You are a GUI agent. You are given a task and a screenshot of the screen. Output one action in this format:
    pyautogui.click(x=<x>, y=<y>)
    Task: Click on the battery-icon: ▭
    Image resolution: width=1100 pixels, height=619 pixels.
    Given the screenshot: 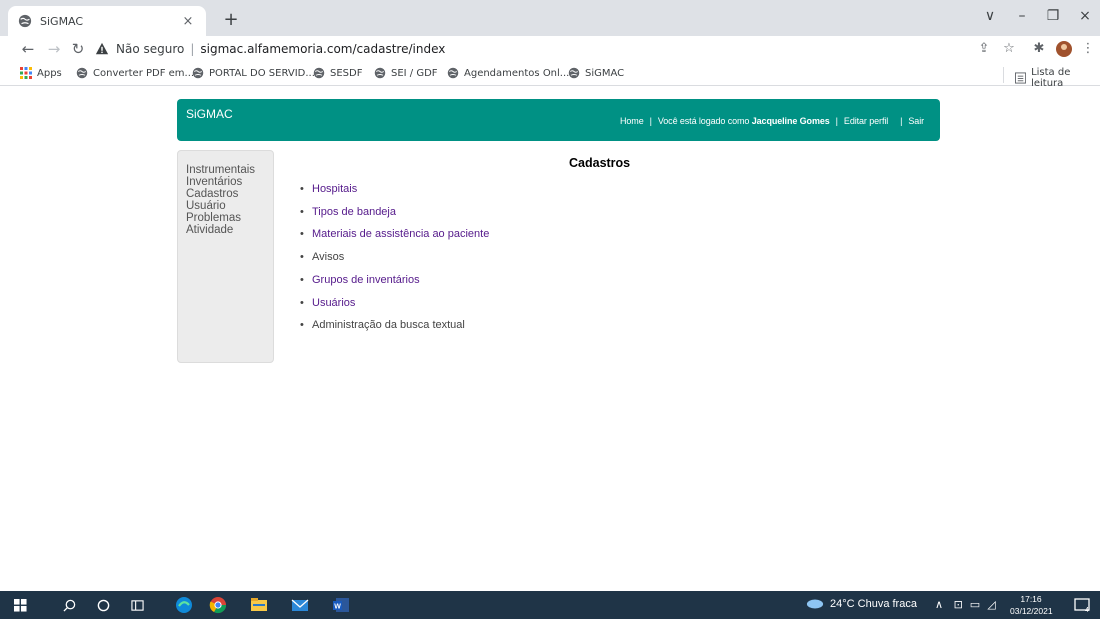 What is the action you would take?
    pyautogui.click(x=975, y=604)
    